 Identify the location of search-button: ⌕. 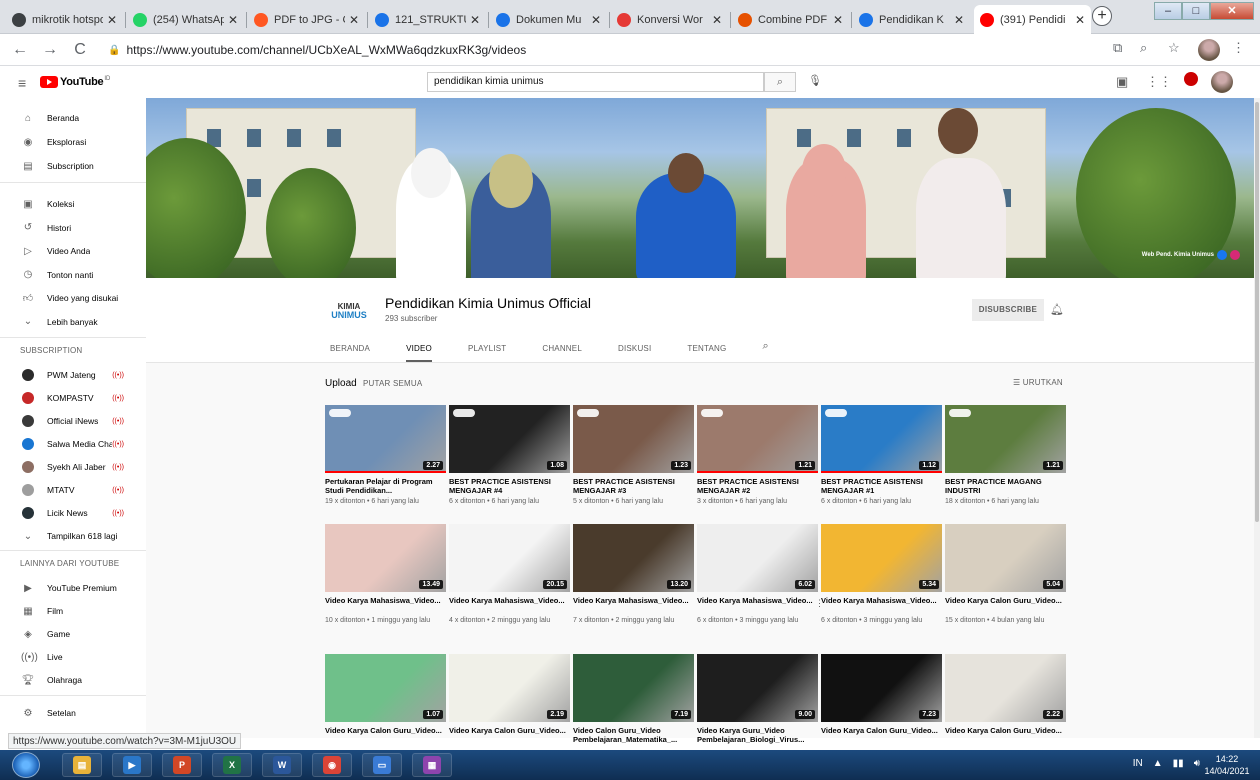
(780, 82).